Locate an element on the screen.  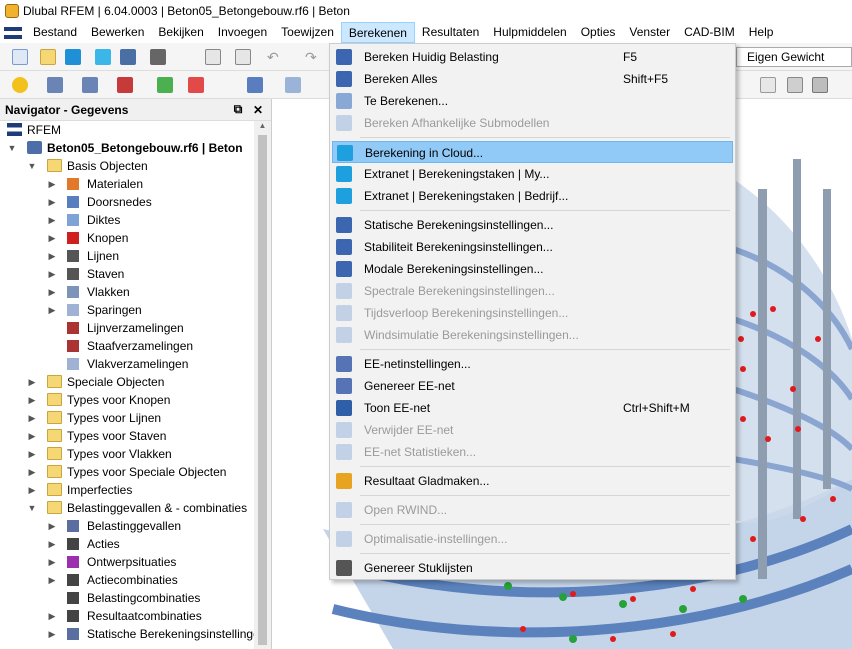
tree-item: Belastingcombinaties is located at coordinates (127, 598).